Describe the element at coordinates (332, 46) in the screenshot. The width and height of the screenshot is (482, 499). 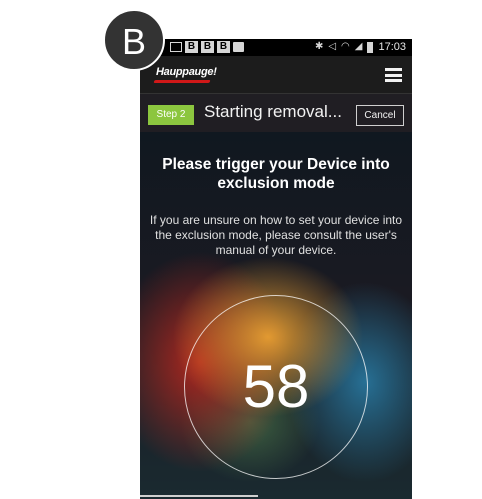
I see `mute-icon: ◁` at that location.